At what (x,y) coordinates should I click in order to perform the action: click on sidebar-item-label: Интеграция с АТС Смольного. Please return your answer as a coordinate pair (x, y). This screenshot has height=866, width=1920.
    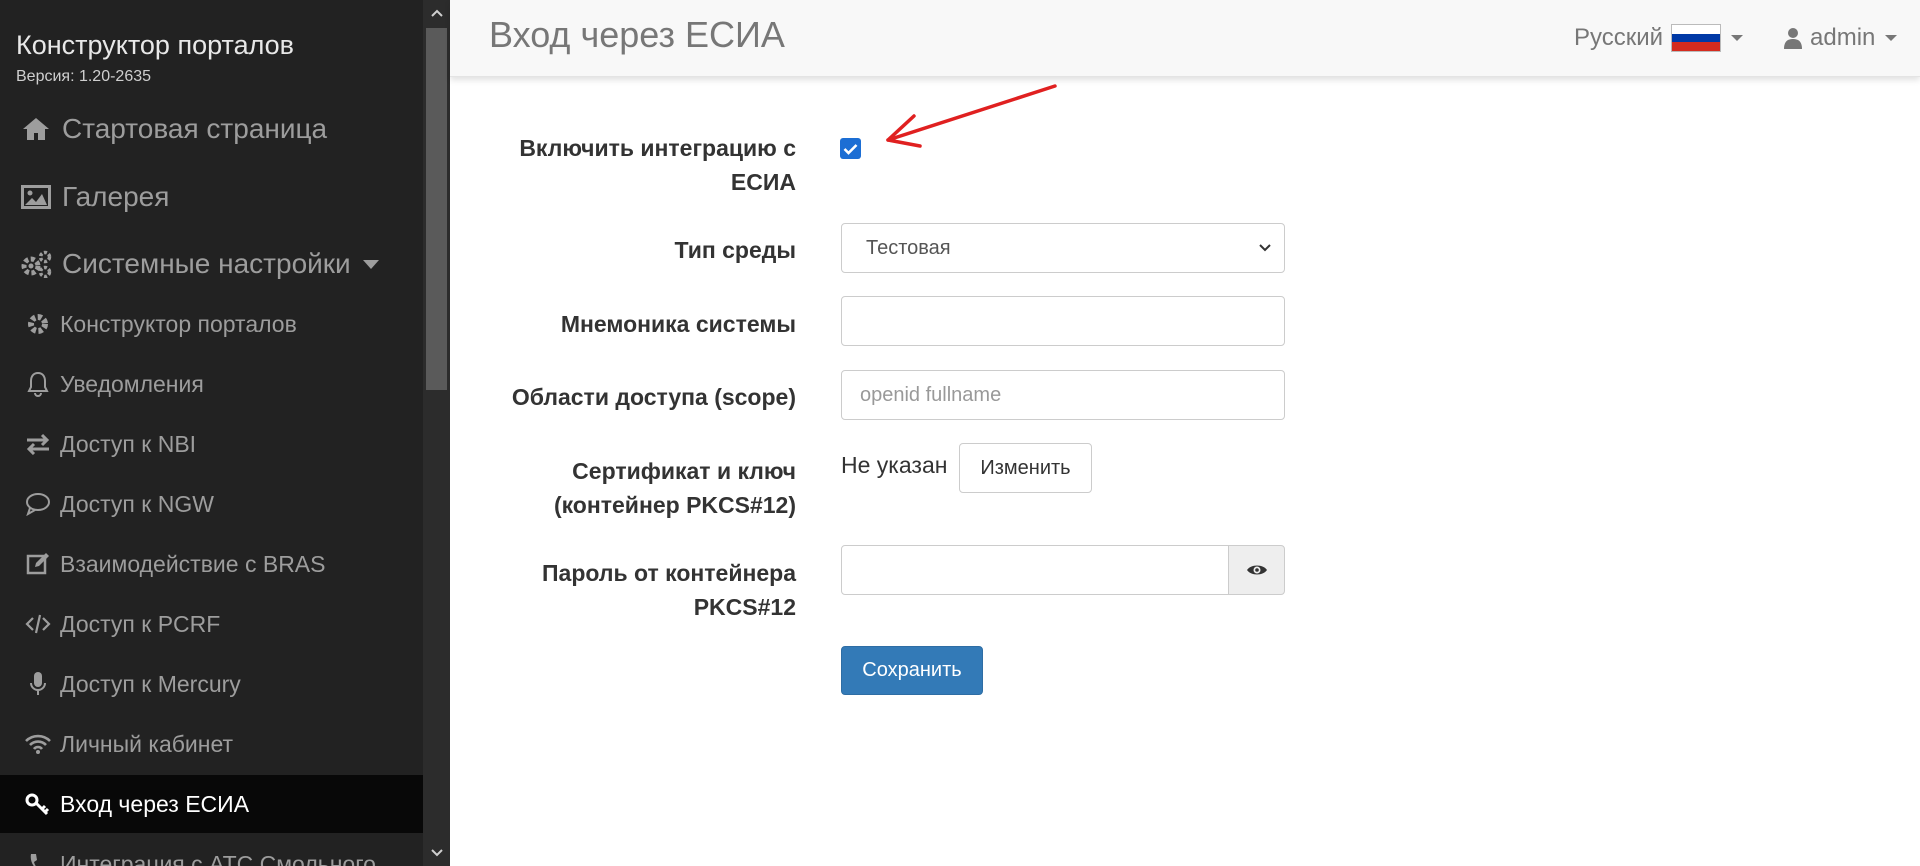
    Looking at the image, I should click on (218, 858).